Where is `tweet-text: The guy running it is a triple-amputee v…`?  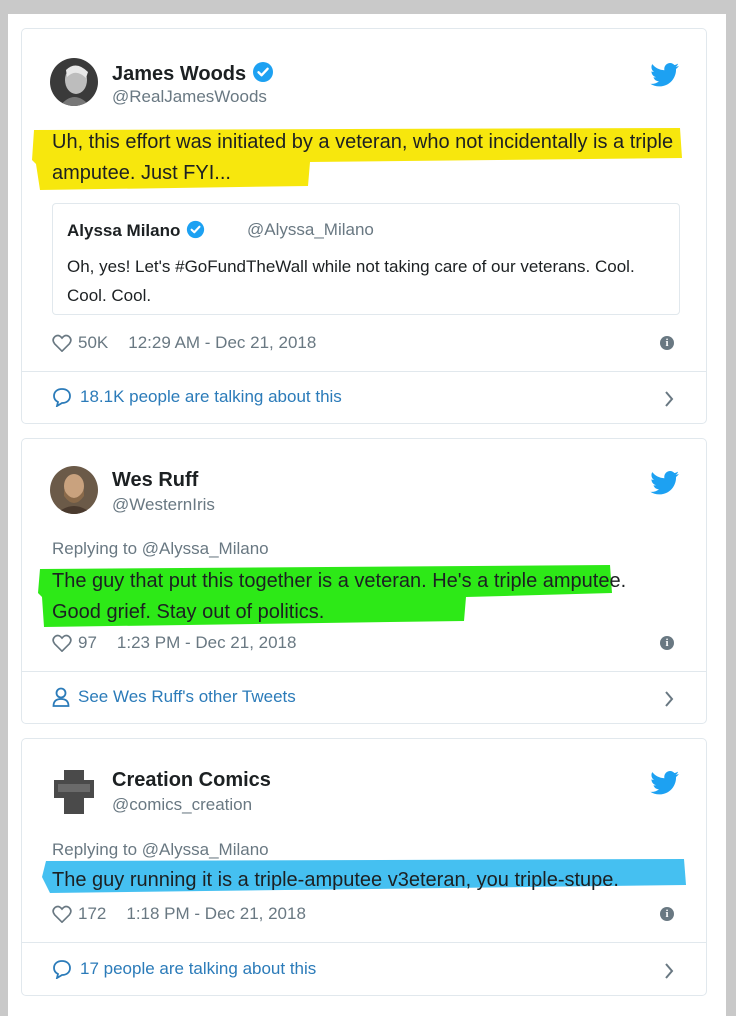 tweet-text: The guy running it is a triple-amputee v… is located at coordinates (335, 880).